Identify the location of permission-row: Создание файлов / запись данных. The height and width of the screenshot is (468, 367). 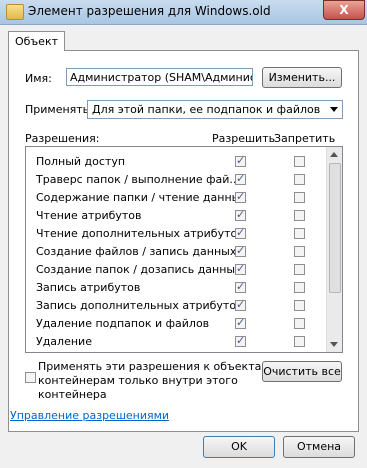
(176, 252).